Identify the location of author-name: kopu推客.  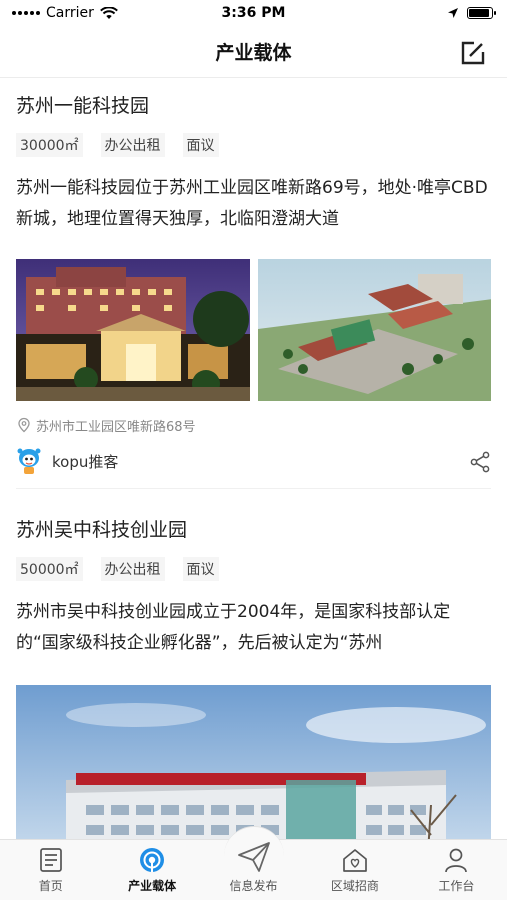
(85, 462).